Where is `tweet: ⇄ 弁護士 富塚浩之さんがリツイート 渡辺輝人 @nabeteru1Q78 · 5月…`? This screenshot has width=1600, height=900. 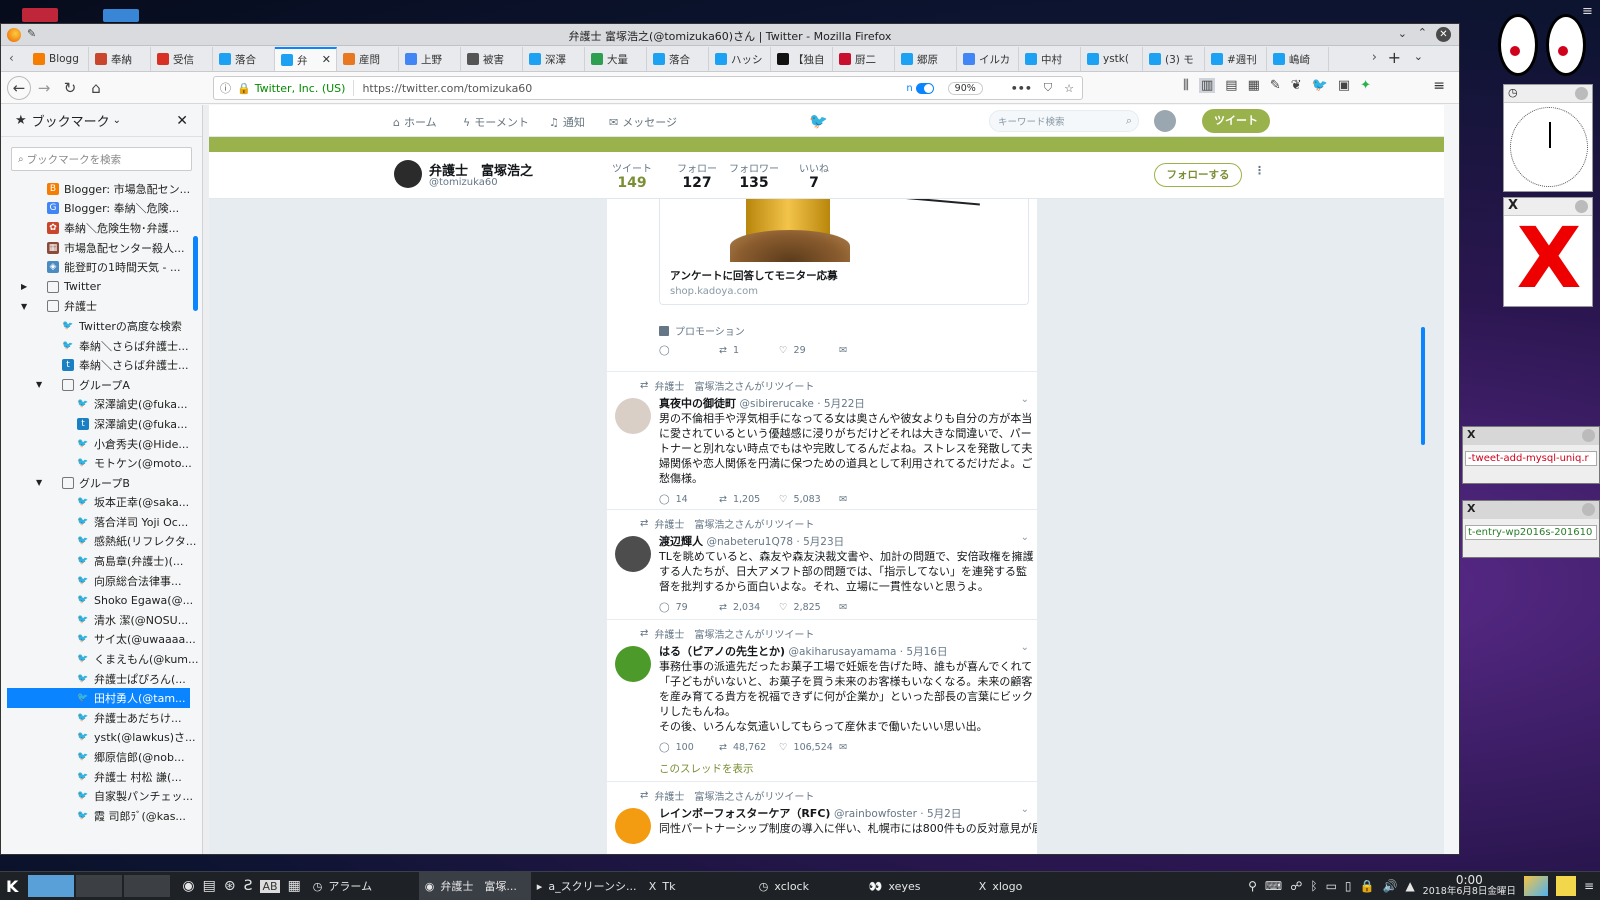 tweet: ⇄ 弁護士 富塚浩之さんがリツイート 渡辺輝人 @nabeteru1Q78 · 5月… is located at coordinates (822, 563).